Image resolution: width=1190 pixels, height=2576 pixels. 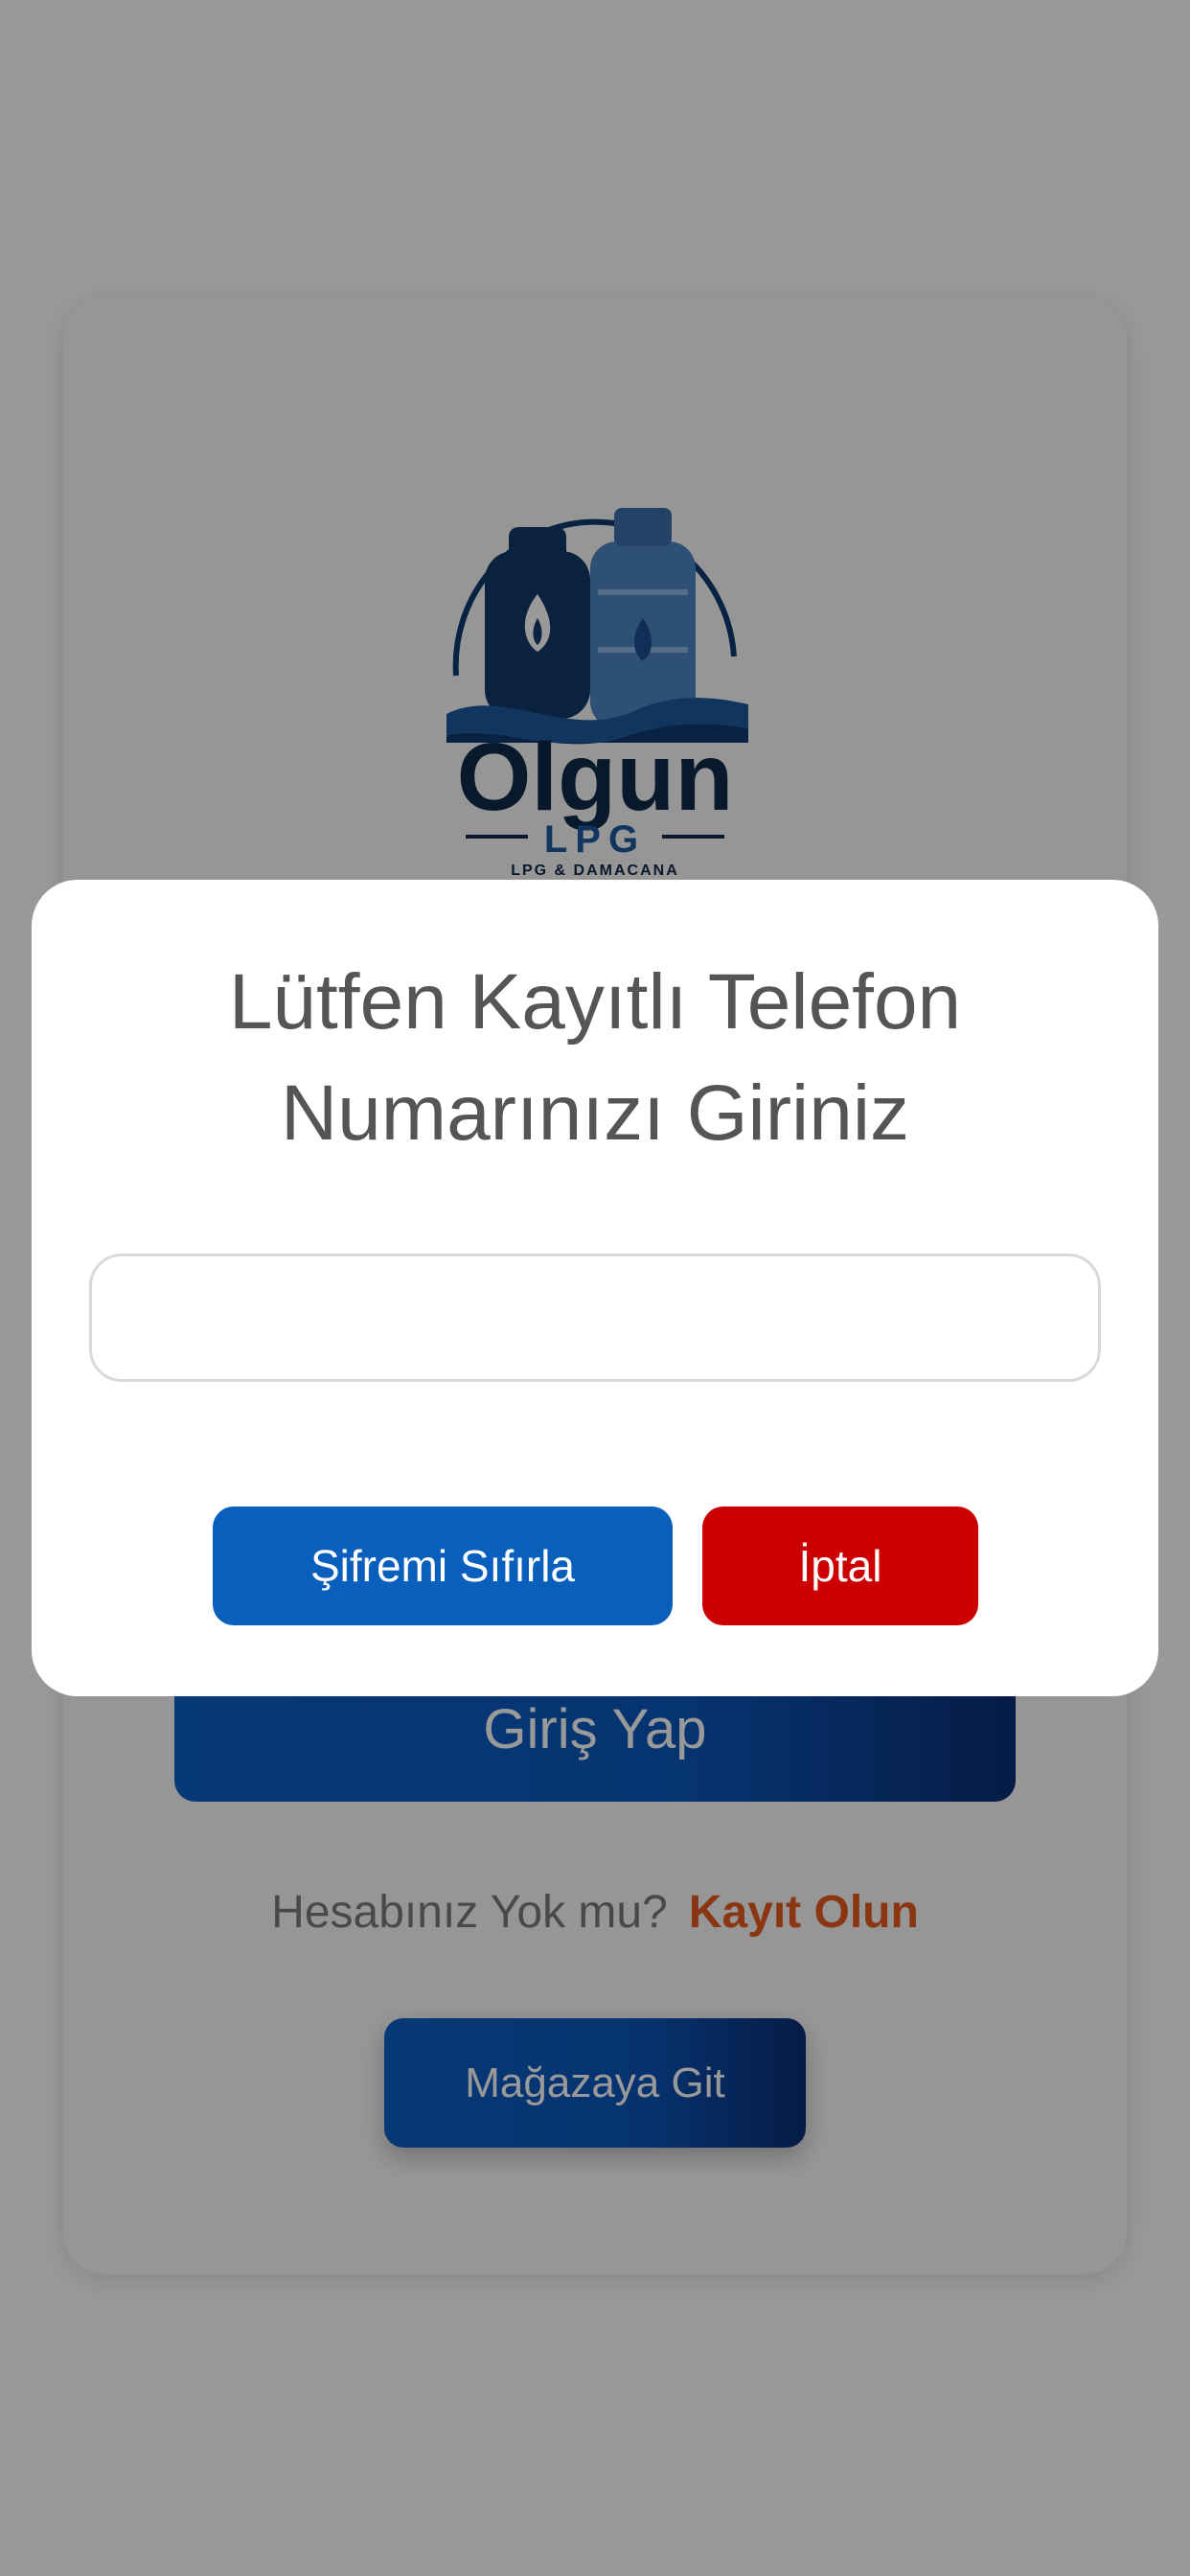 What do you see at coordinates (443, 1565) in the screenshot?
I see `reset-password-button: Şifremi Sıfırla` at bounding box center [443, 1565].